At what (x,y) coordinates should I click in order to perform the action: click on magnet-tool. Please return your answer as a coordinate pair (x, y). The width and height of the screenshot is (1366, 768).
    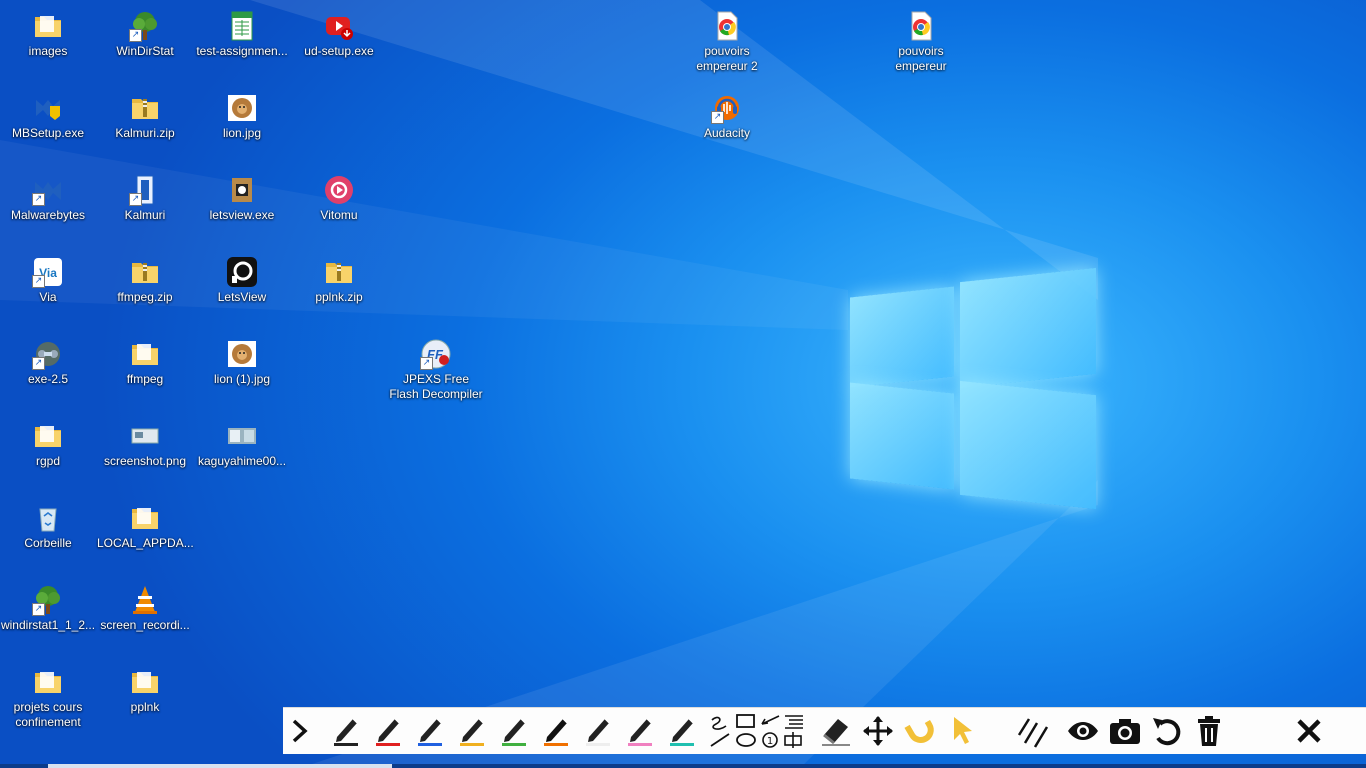
    Looking at the image, I should click on (919, 731).